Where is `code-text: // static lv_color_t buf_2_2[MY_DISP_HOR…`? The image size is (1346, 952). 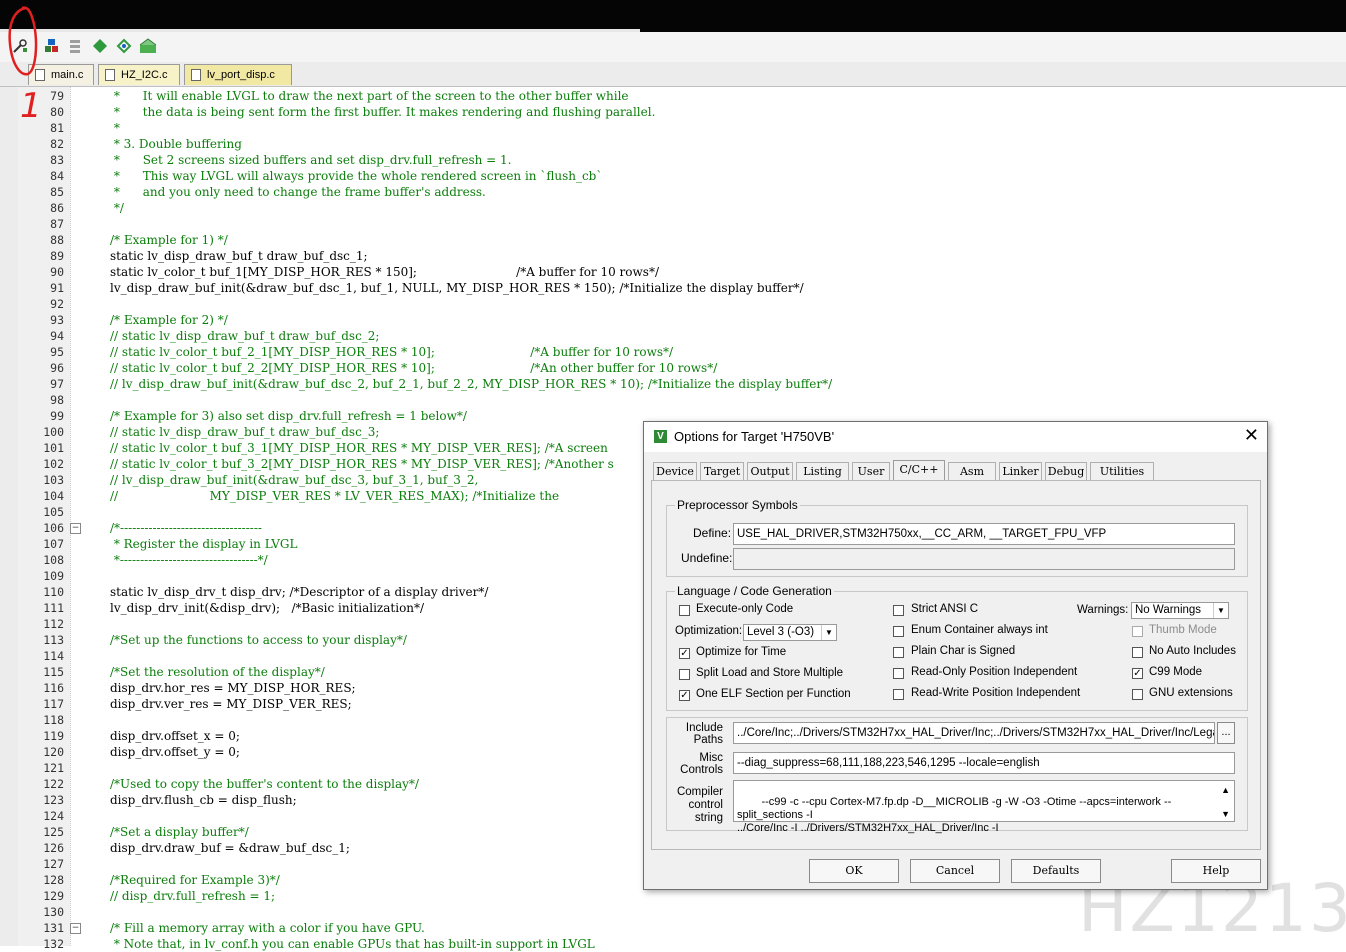
code-text: // static lv_color_t buf_2_2[MY_DISP_HOR… is located at coordinates (414, 368).